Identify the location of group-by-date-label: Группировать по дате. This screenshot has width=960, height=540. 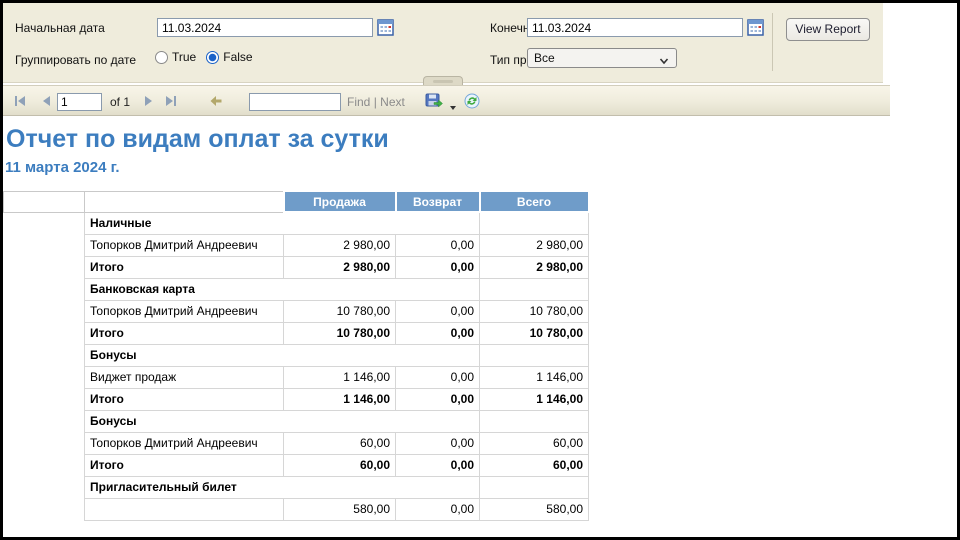
(76, 60).